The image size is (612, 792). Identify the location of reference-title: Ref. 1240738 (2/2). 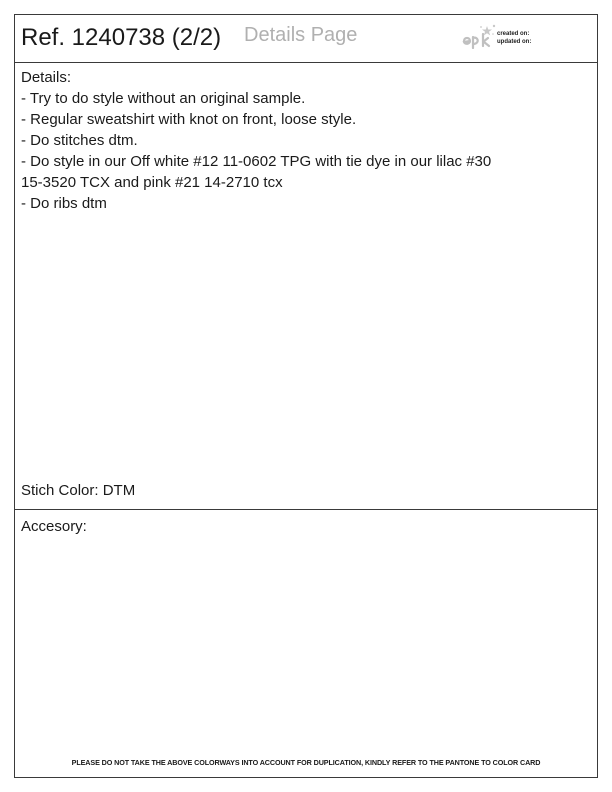
(121, 37).